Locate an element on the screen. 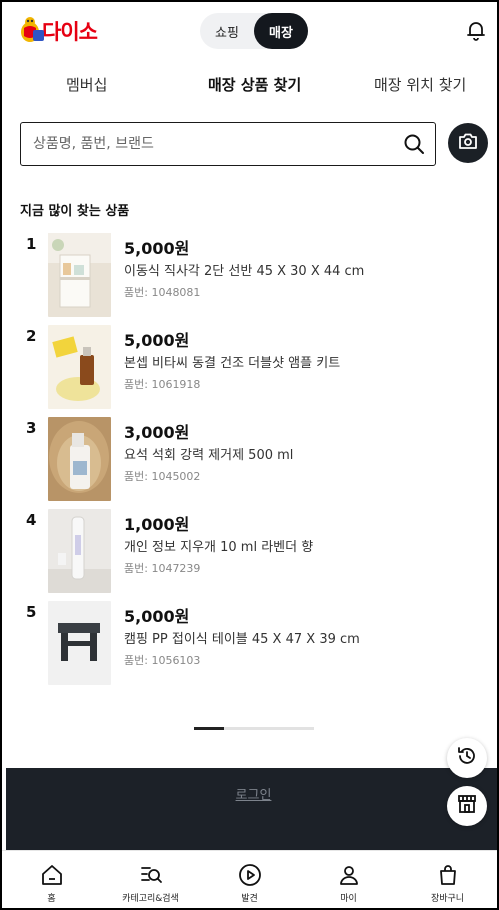 This screenshot has width=499, height=910. nav-cart: 장바구니 is located at coordinates (447, 879).